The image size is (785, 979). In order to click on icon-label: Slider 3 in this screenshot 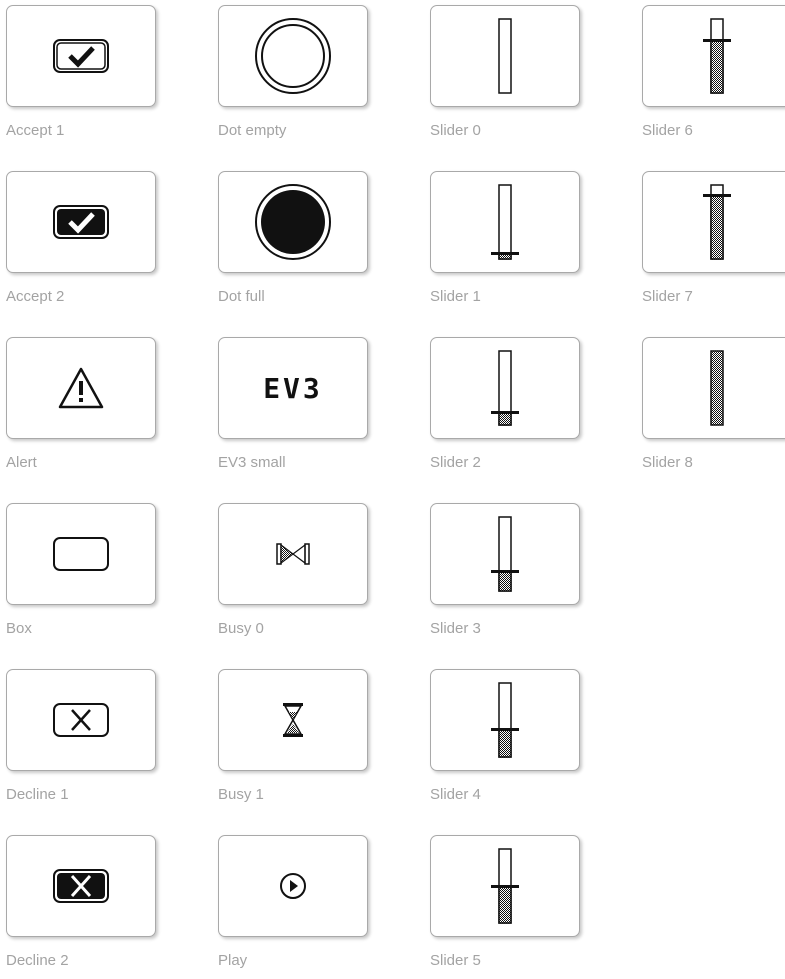, I will do `click(455, 628)`.